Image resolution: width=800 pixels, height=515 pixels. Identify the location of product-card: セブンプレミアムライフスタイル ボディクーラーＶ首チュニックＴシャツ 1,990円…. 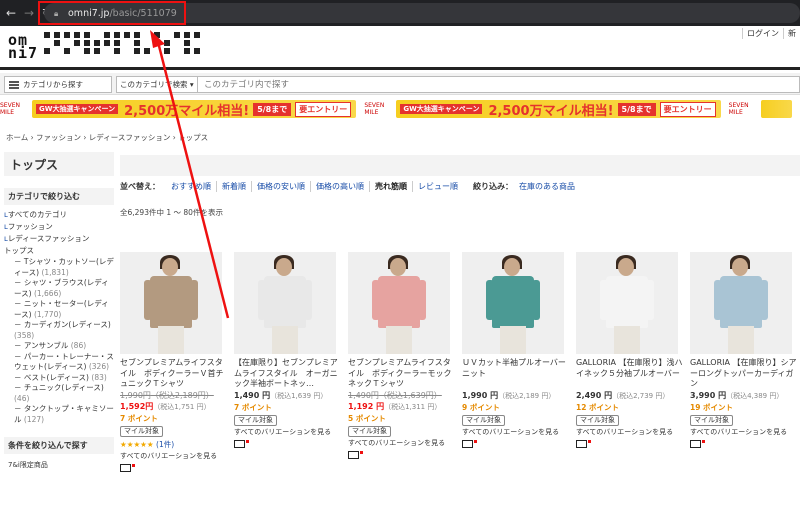
(177, 362).